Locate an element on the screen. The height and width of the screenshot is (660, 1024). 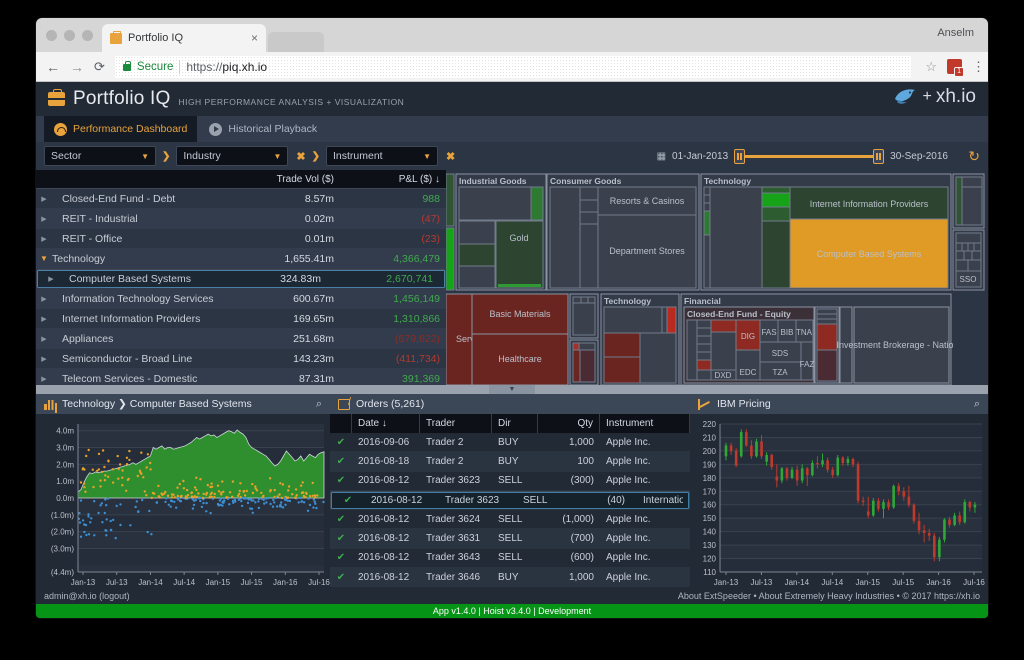
row-trade-vol: 8.57m is located at coordinates (319, 198).